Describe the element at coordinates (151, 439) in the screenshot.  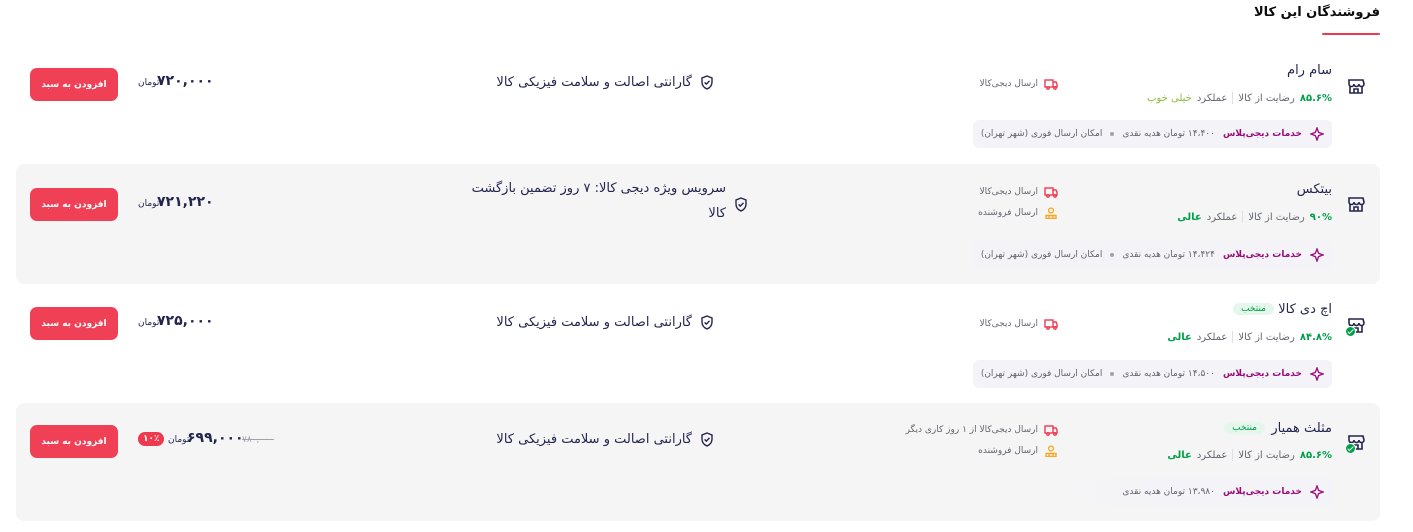
I see `discount-badge: ۱۰٪` at that location.